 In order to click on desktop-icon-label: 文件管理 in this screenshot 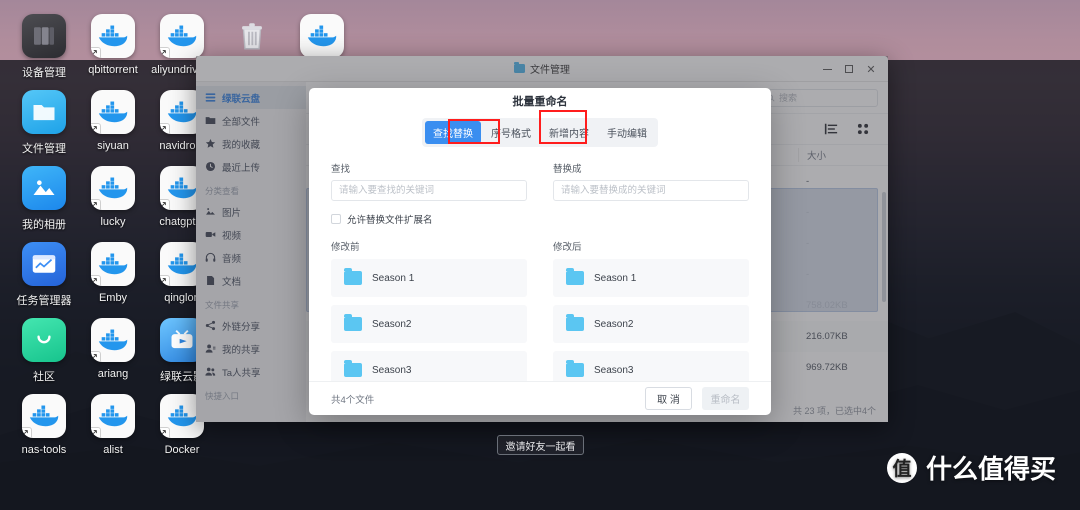, I will do `click(44, 149)`.